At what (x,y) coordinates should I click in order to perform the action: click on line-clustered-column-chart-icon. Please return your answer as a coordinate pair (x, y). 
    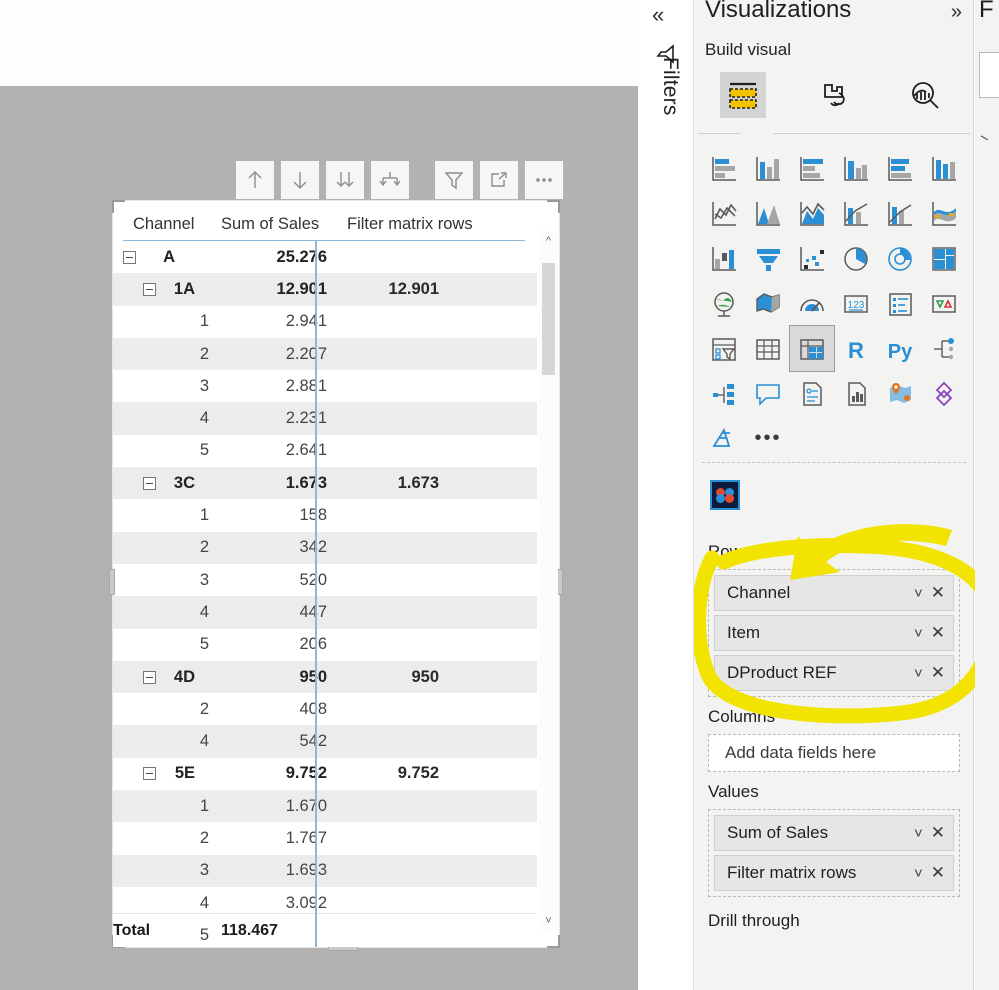
    Looking at the image, I should click on (900, 213).